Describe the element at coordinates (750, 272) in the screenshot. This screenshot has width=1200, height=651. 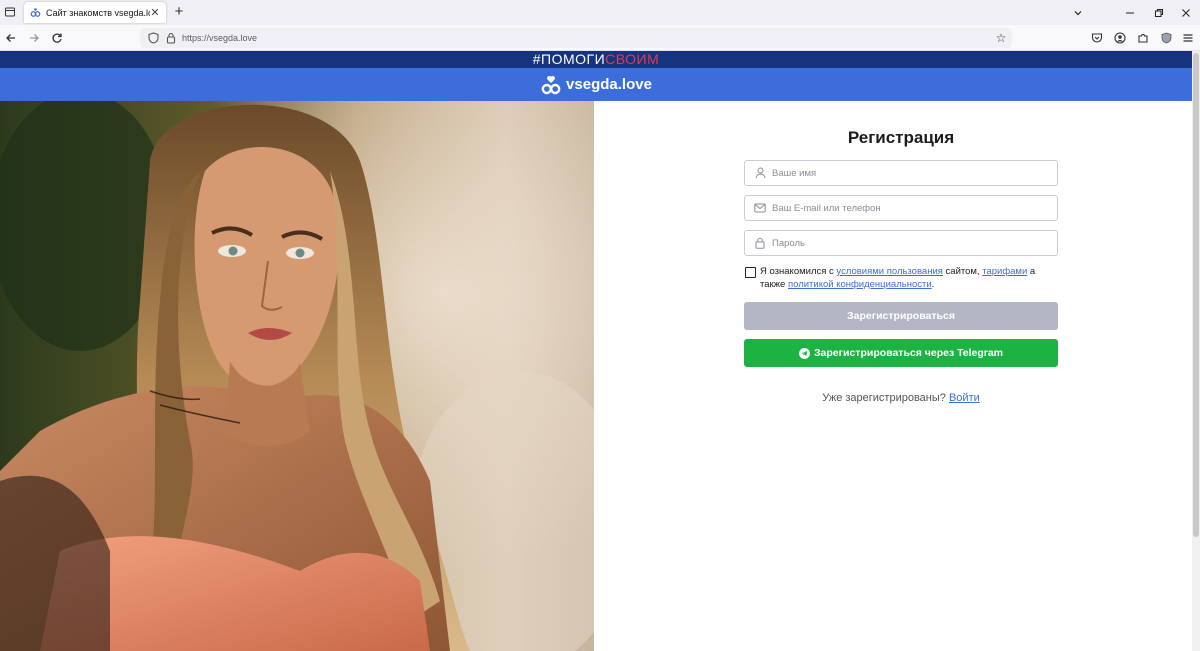
I see `terms-checkbox` at that location.